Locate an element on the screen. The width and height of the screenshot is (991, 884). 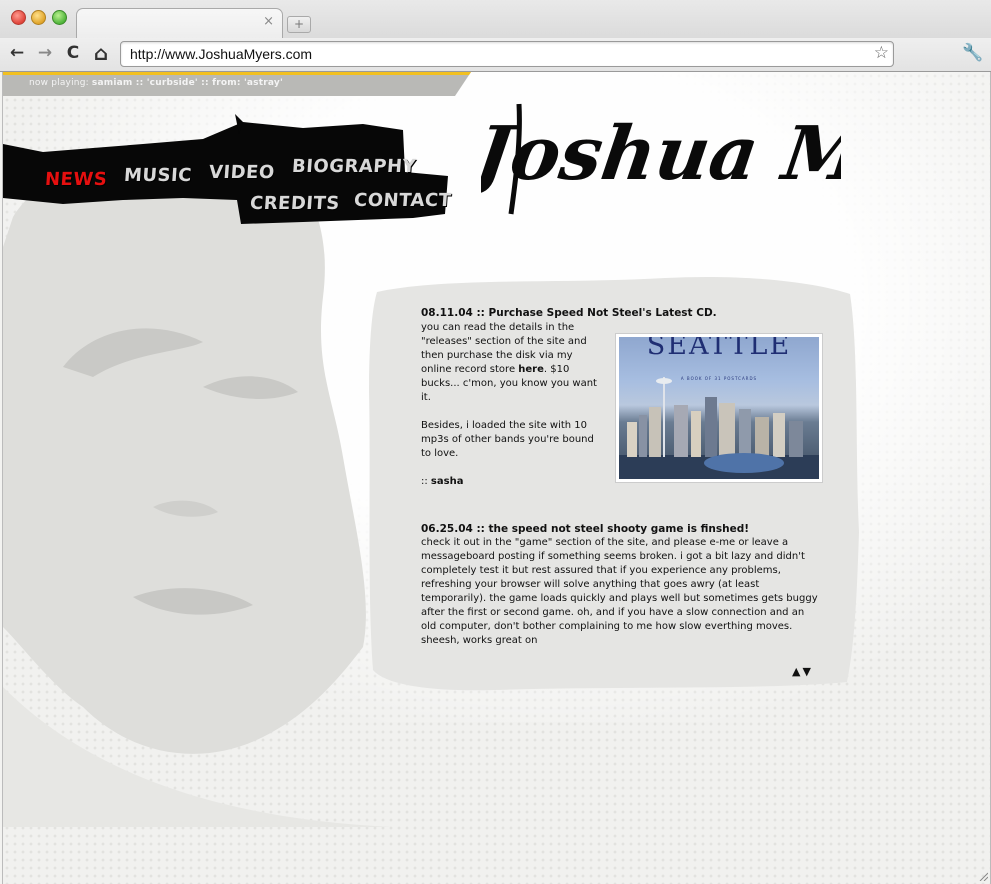
reload-icon: C is located at coordinates (73, 53).